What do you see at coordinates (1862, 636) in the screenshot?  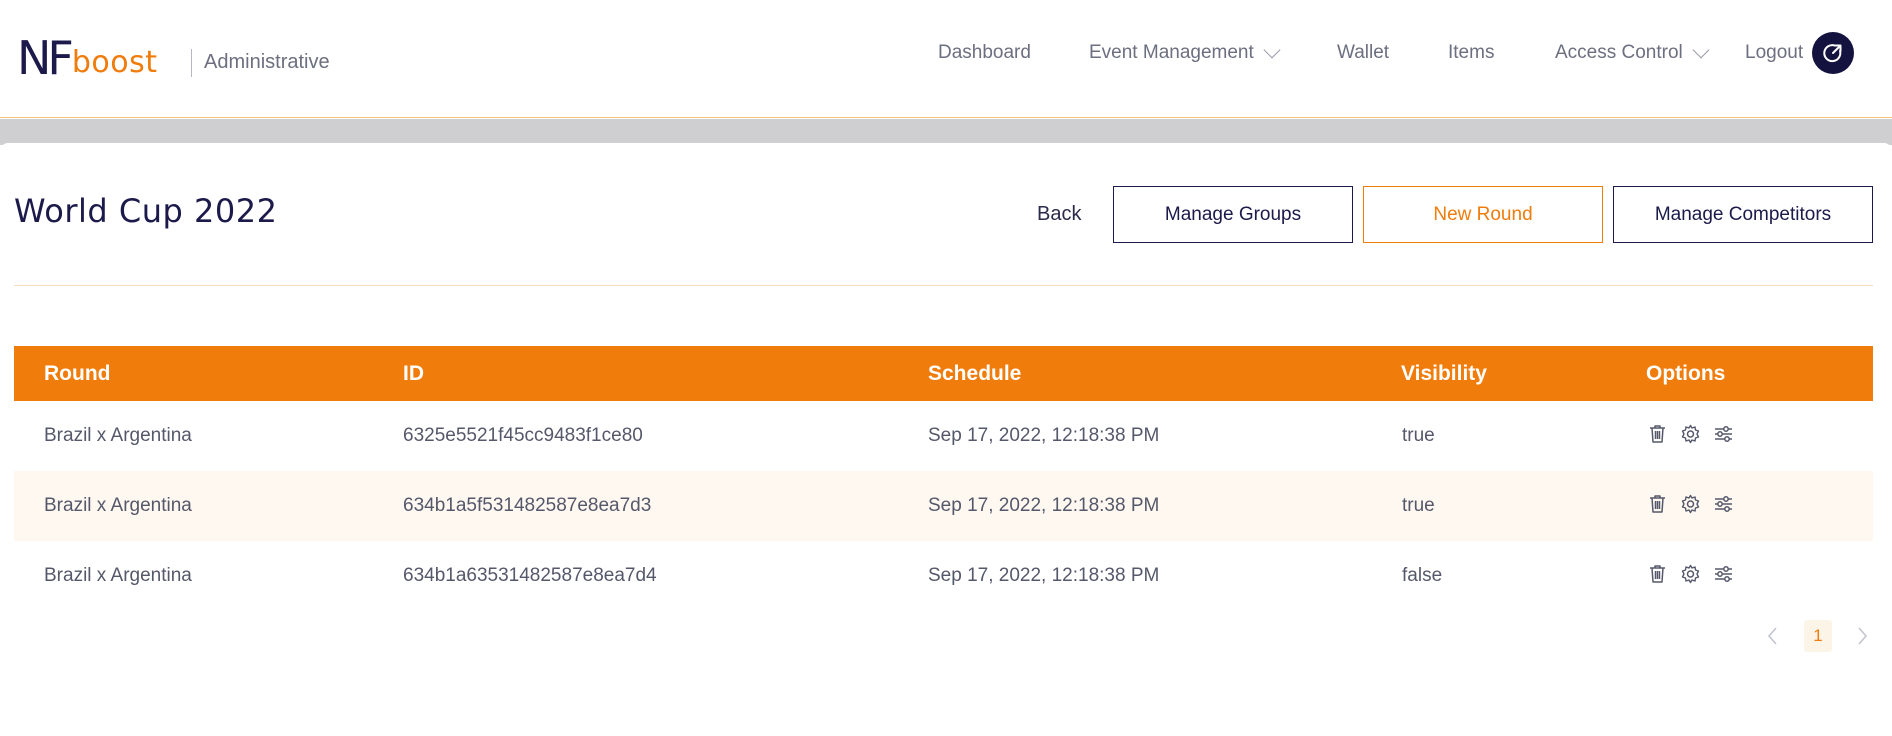 I see `chevron-right-icon` at bounding box center [1862, 636].